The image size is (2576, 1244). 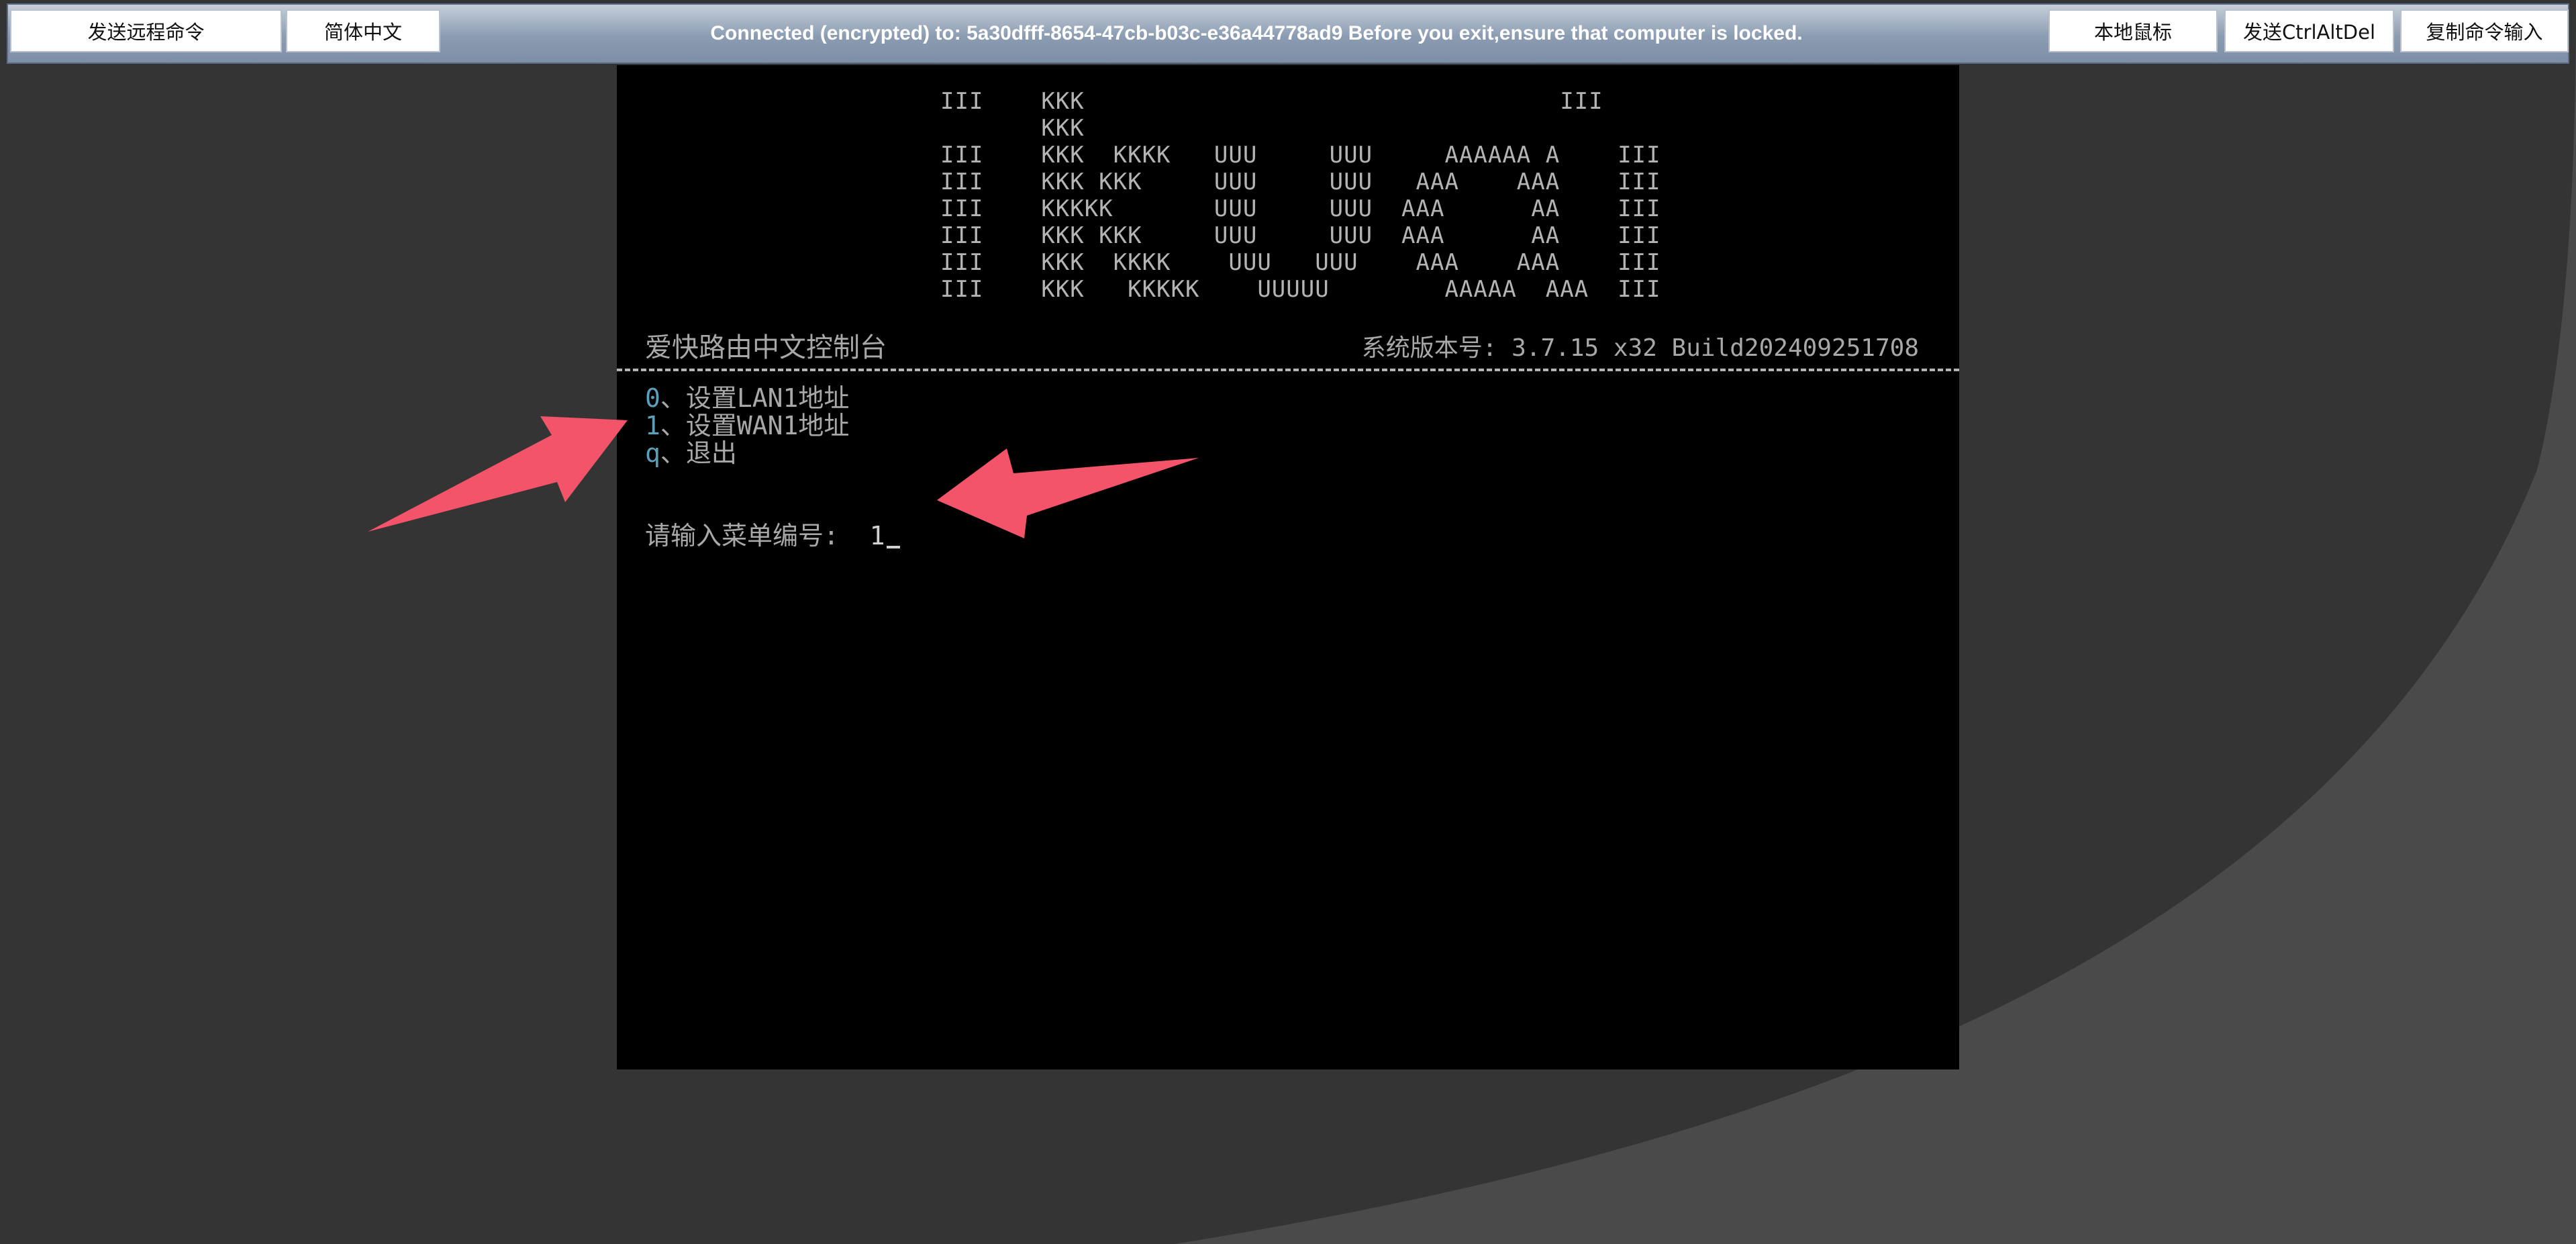 I want to click on menu-number-prompt: 请输入菜单编号: 1, so click(x=772, y=533).